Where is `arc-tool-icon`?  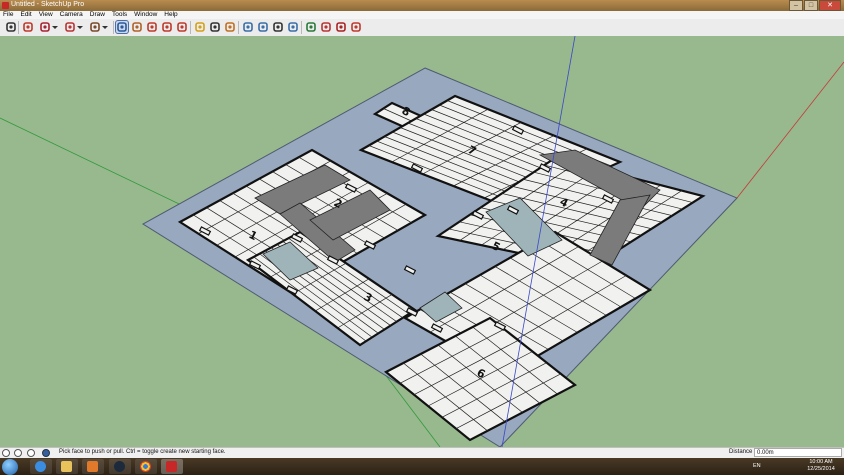
arc-tool-icon is located at coordinates (70, 27).